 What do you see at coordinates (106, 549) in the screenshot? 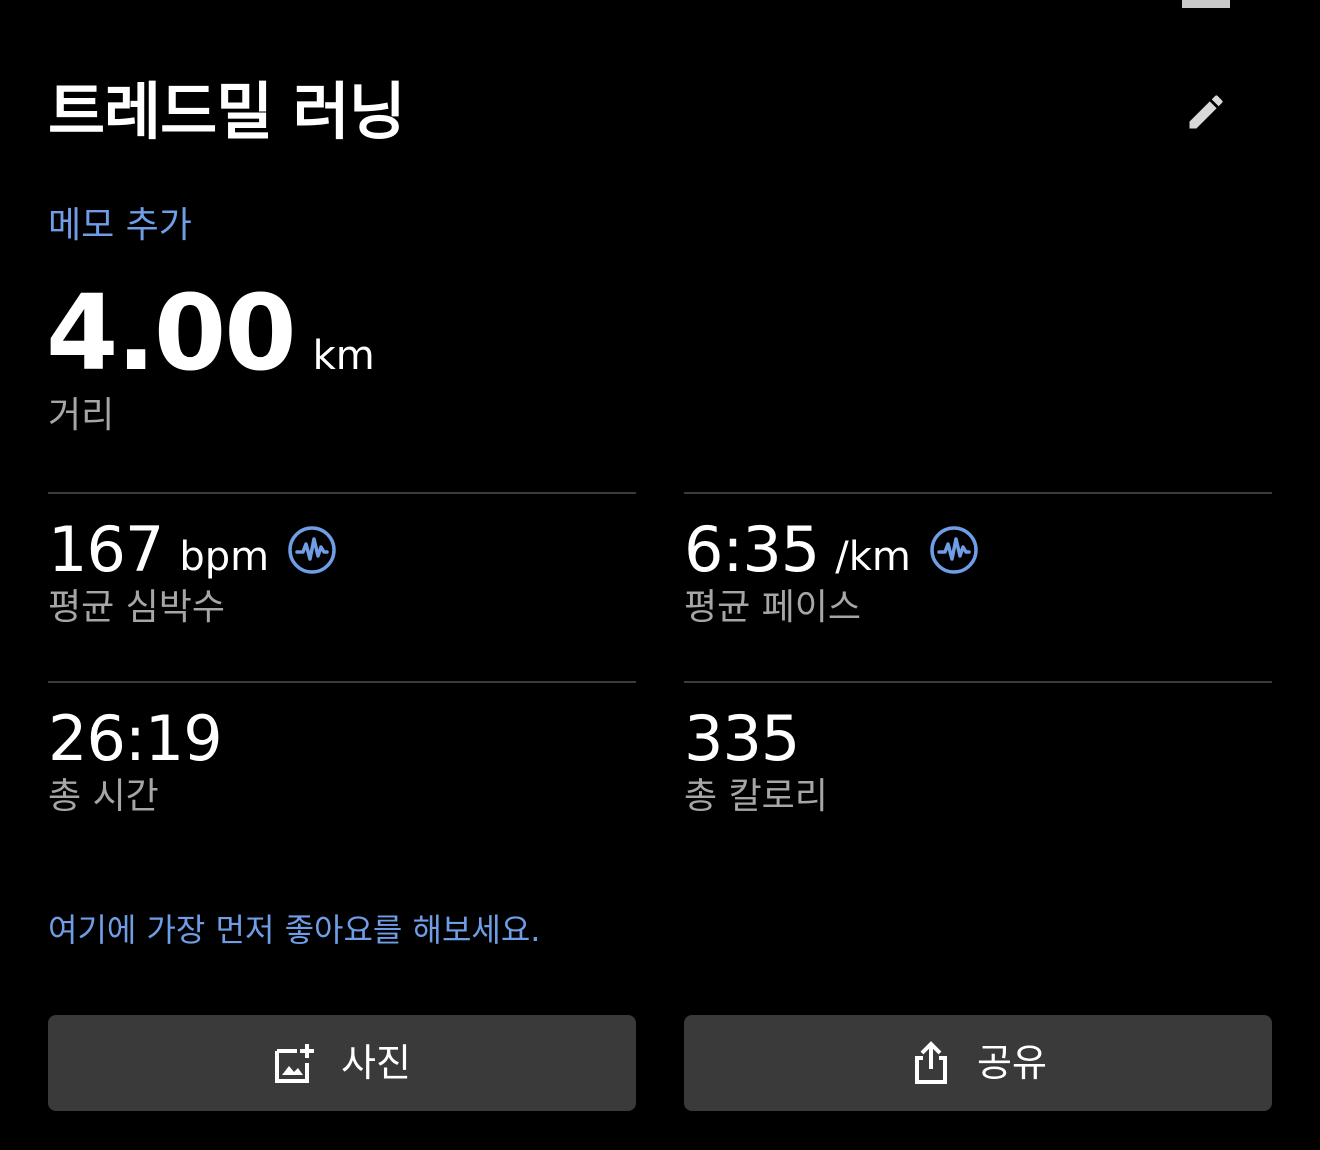
I see `stat-value: 167` at bounding box center [106, 549].